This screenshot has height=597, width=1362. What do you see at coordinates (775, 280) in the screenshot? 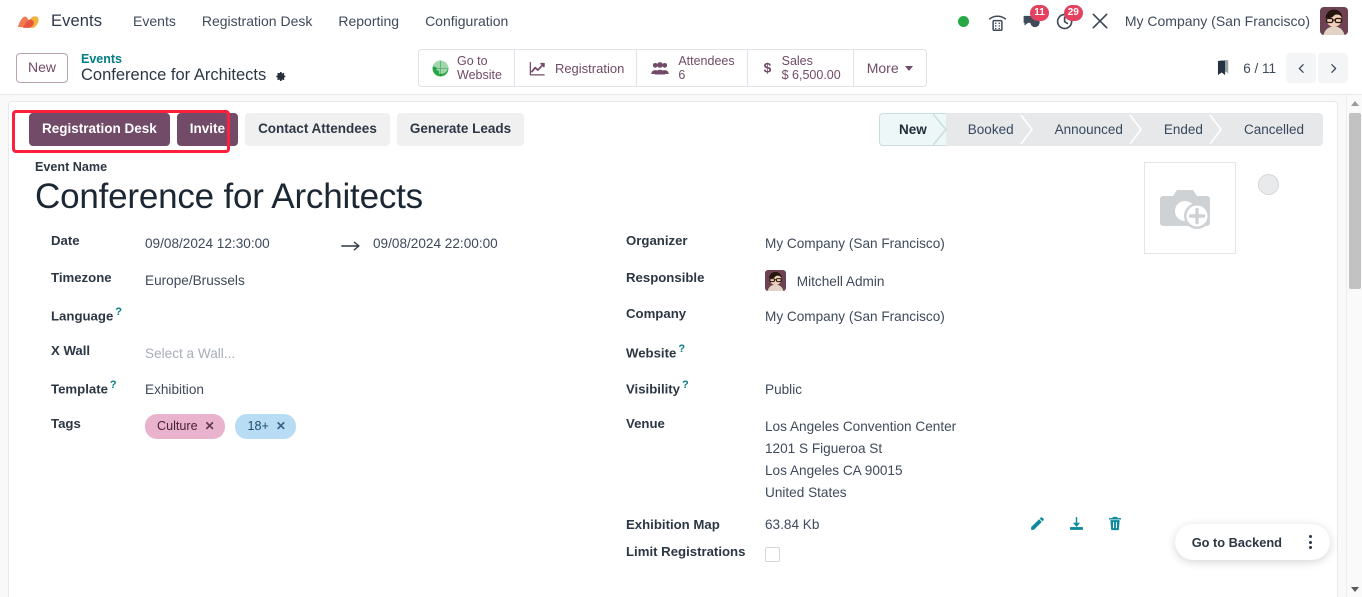
I see `responsible-avatar` at bounding box center [775, 280].